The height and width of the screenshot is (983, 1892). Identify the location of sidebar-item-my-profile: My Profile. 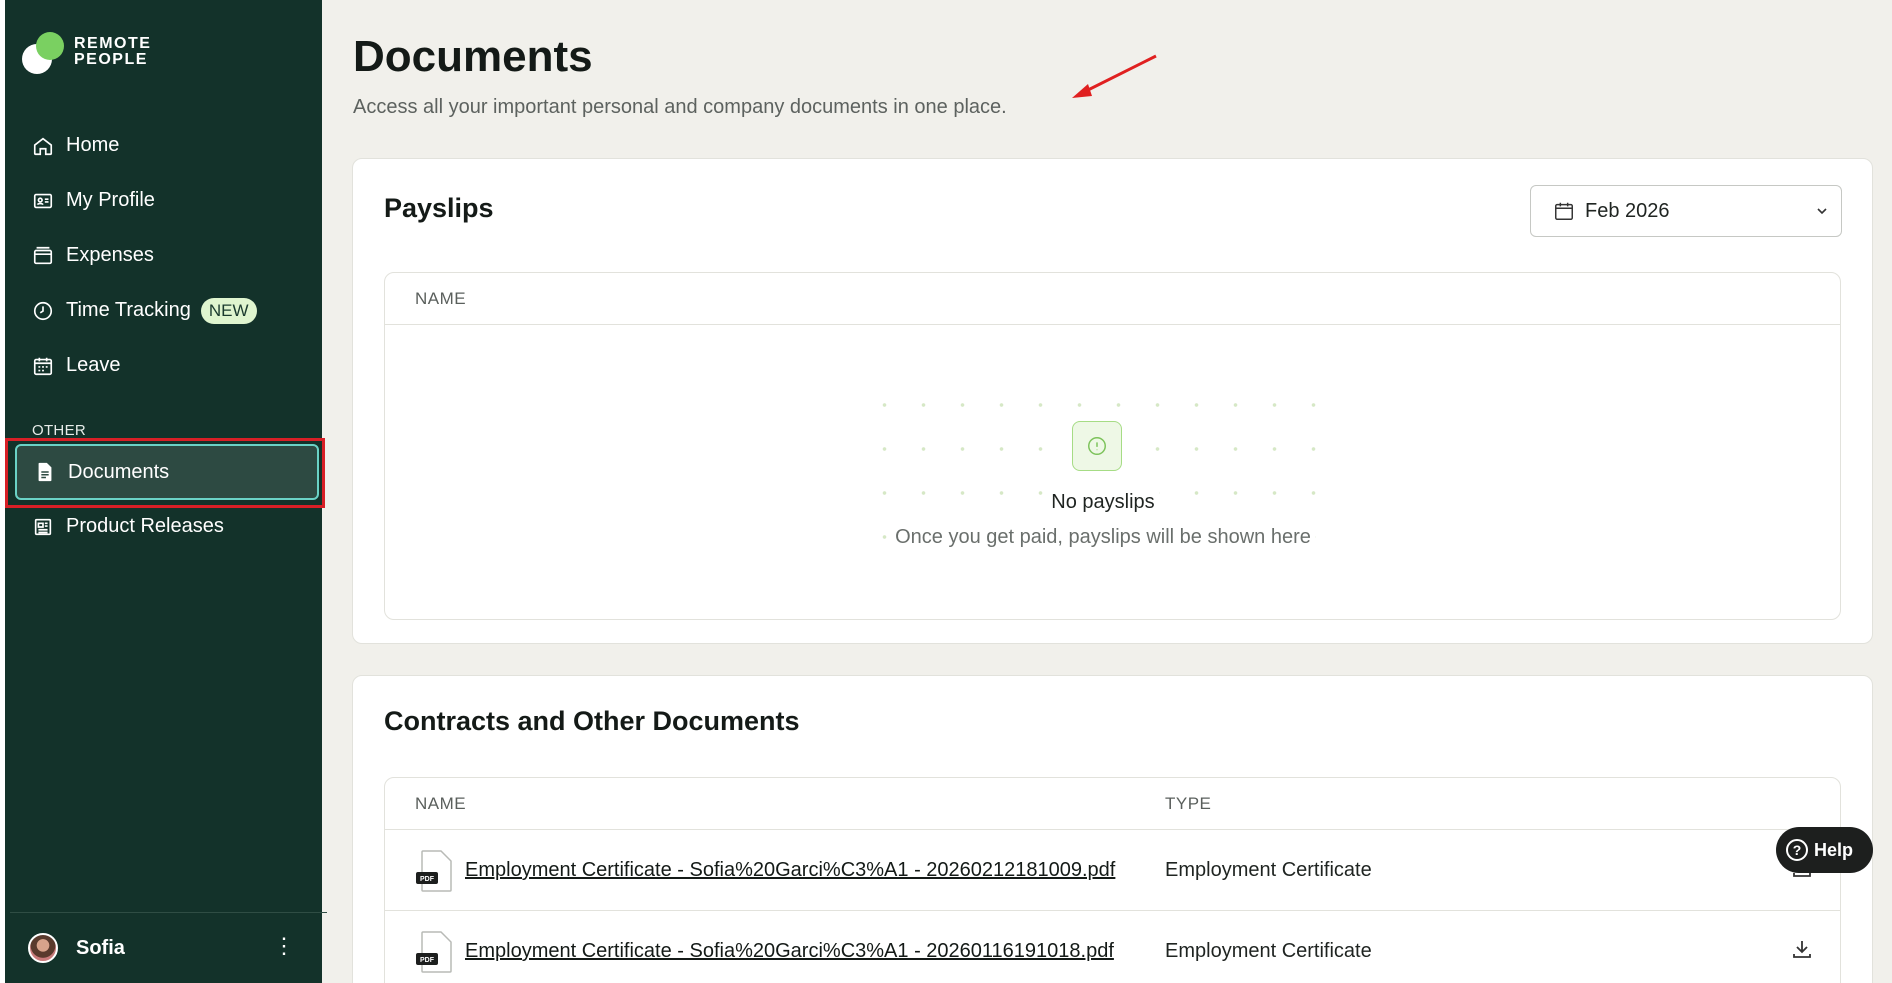
(166, 200).